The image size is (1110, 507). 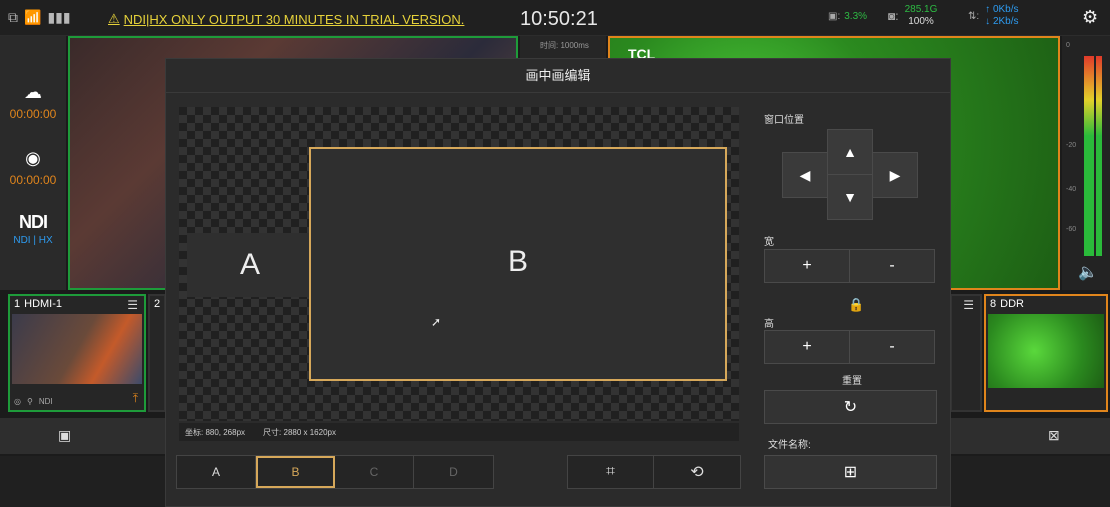 What do you see at coordinates (769, 324) in the screenshot?
I see `height-label: 高` at bounding box center [769, 324].